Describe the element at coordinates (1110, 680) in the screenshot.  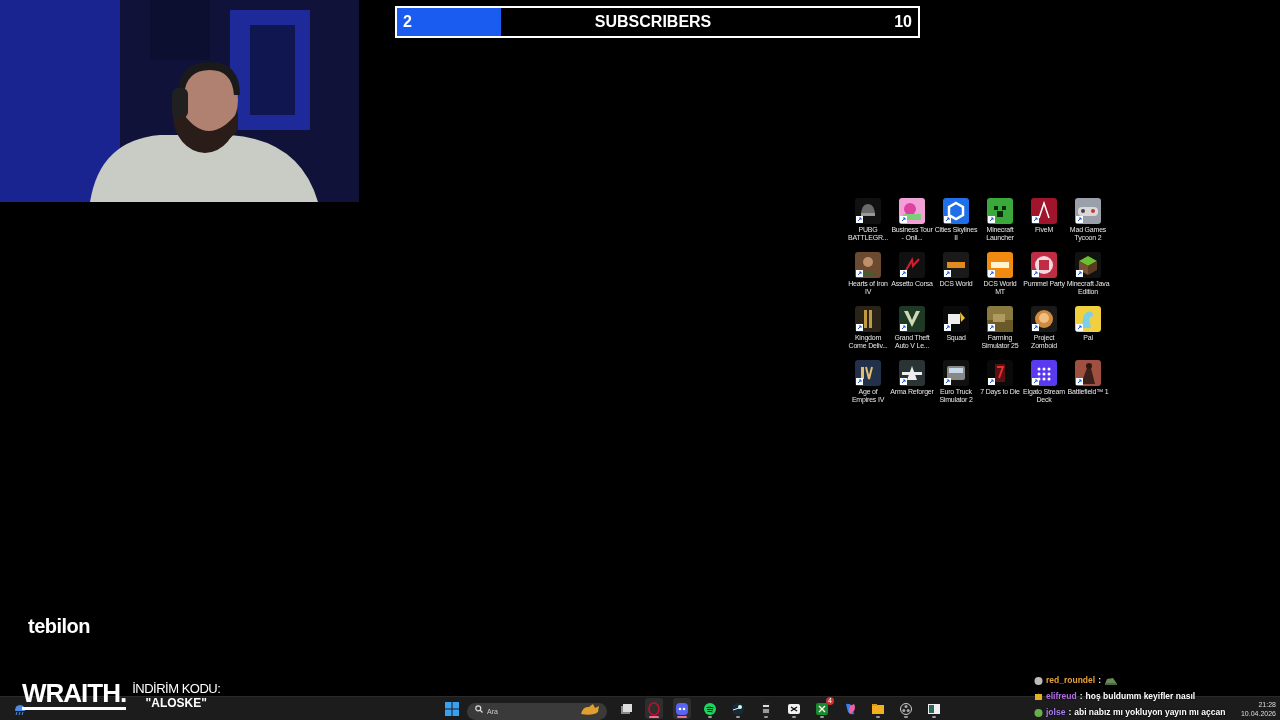
I see `emote-icon` at that location.